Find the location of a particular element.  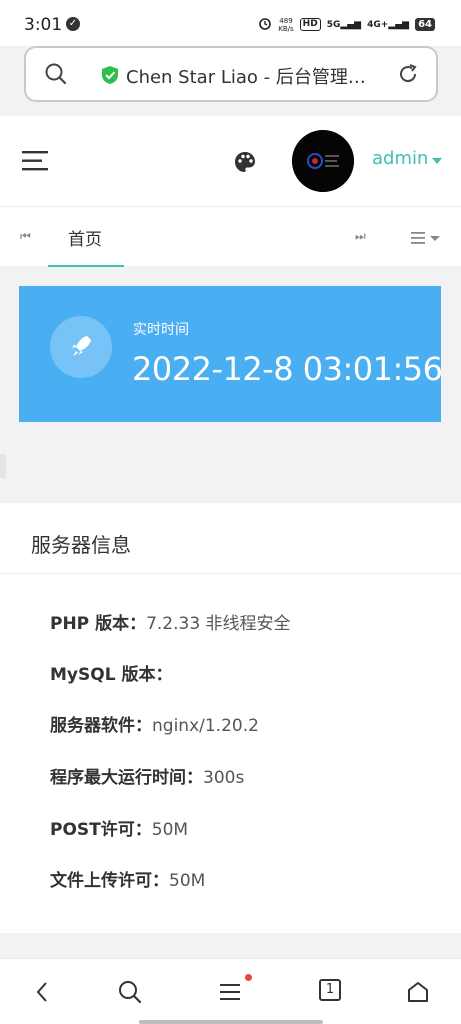

status-bar: 3:01 ✓ 489 KB/s HD 5G▂▄▆ 4G+▂▄▆ 64 is located at coordinates (230, 23).